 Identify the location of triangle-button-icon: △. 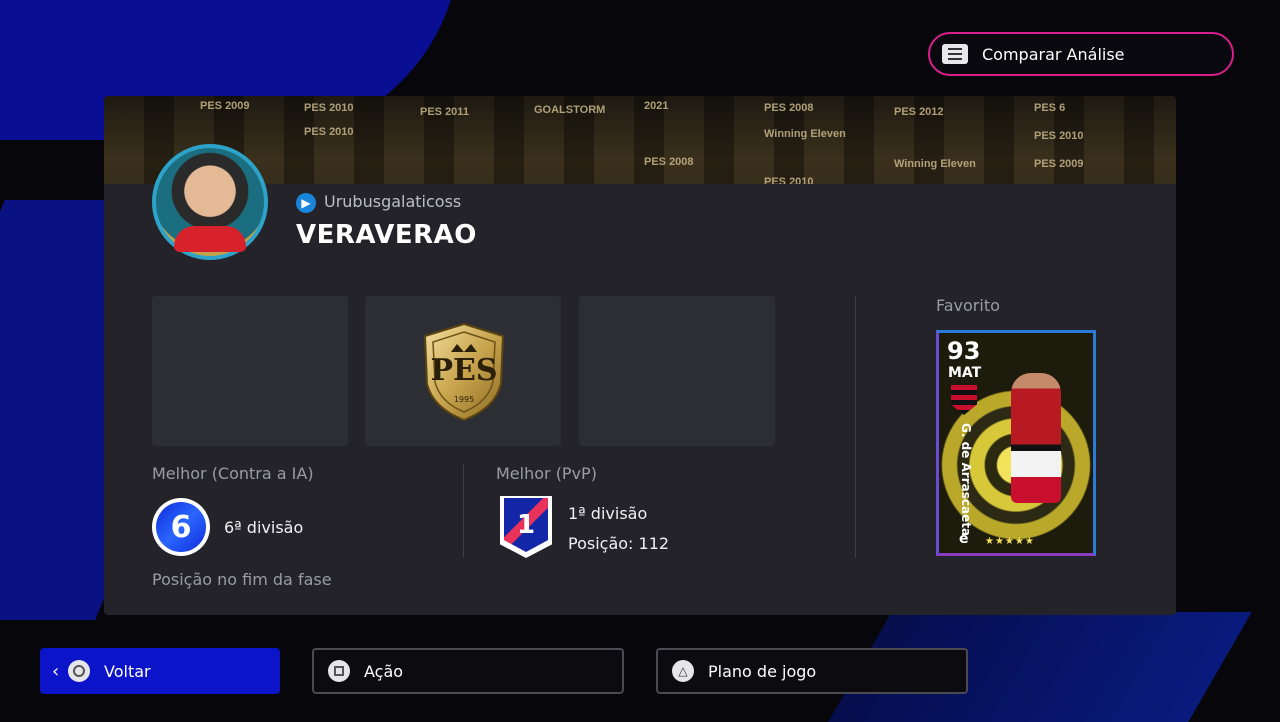
(683, 671).